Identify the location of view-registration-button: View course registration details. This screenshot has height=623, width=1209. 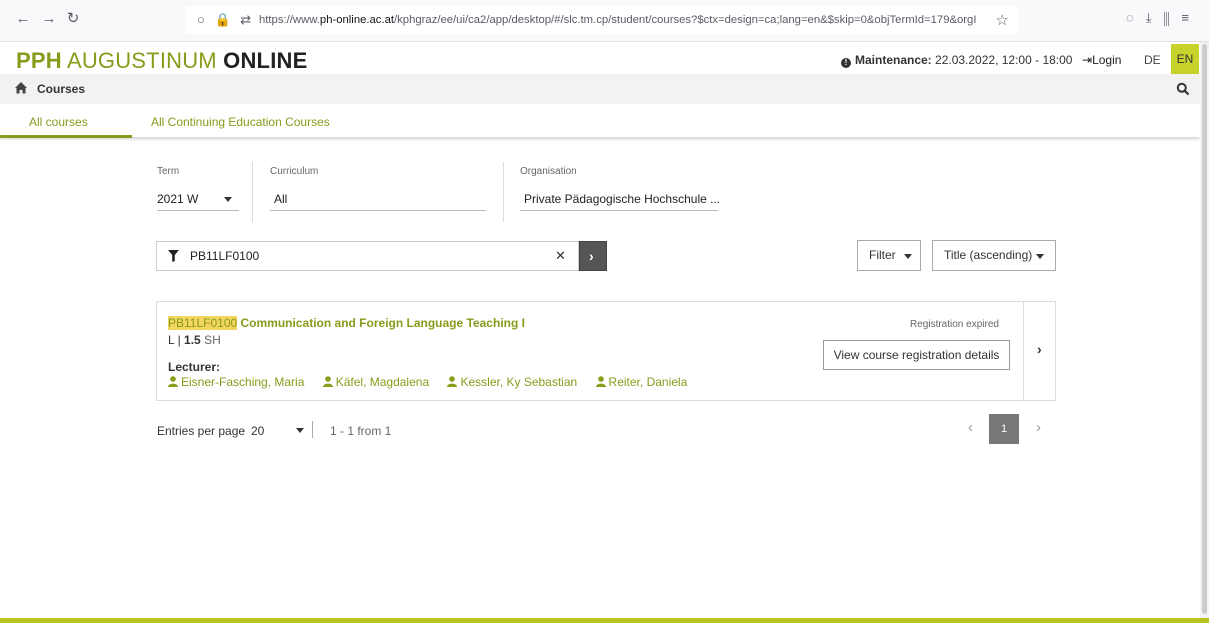
(916, 355).